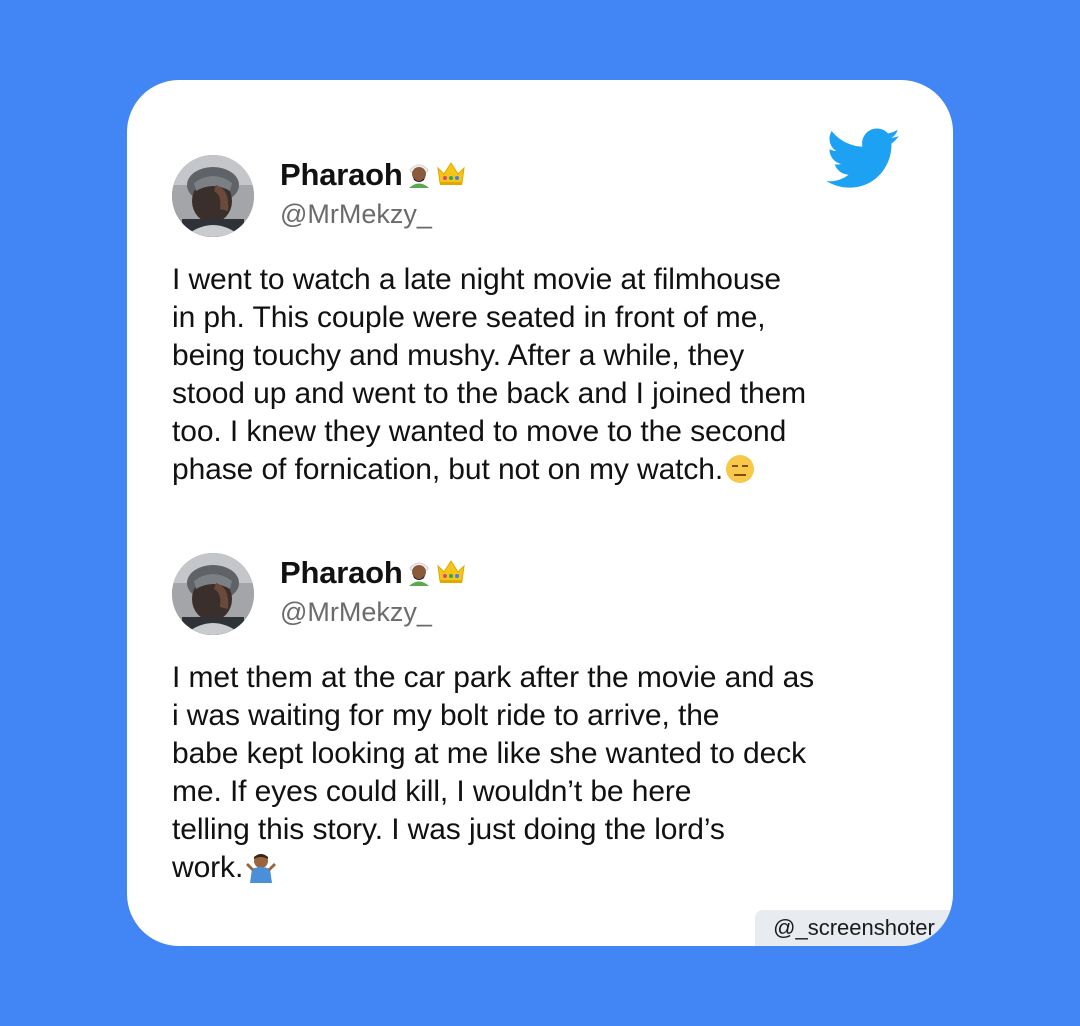  What do you see at coordinates (740, 474) in the screenshot?
I see `expressionless-face-emoji-icon` at bounding box center [740, 474].